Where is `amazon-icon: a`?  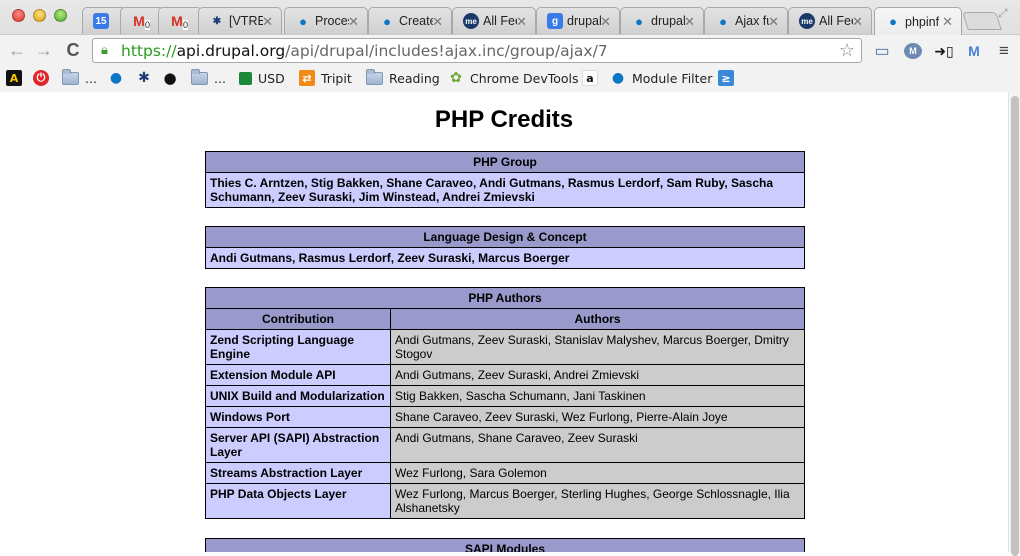
amazon-icon: a is located at coordinates (590, 78).